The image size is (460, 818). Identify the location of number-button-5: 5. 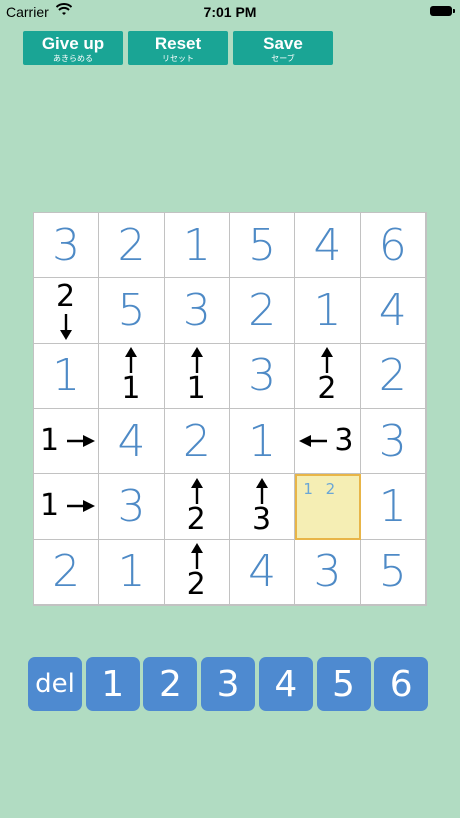
(343, 684).